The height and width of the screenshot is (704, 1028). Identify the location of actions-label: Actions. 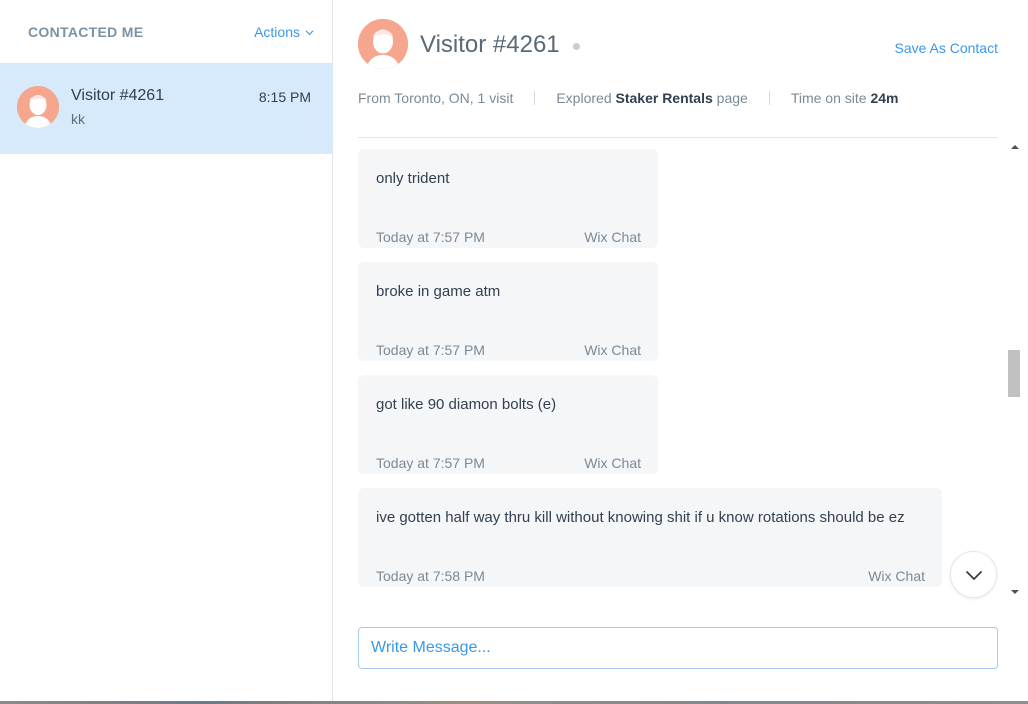
(277, 32).